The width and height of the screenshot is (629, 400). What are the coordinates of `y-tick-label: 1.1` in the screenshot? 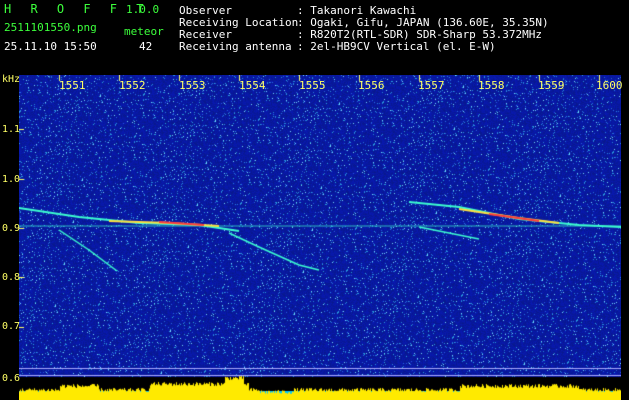 It's located at (11, 129).